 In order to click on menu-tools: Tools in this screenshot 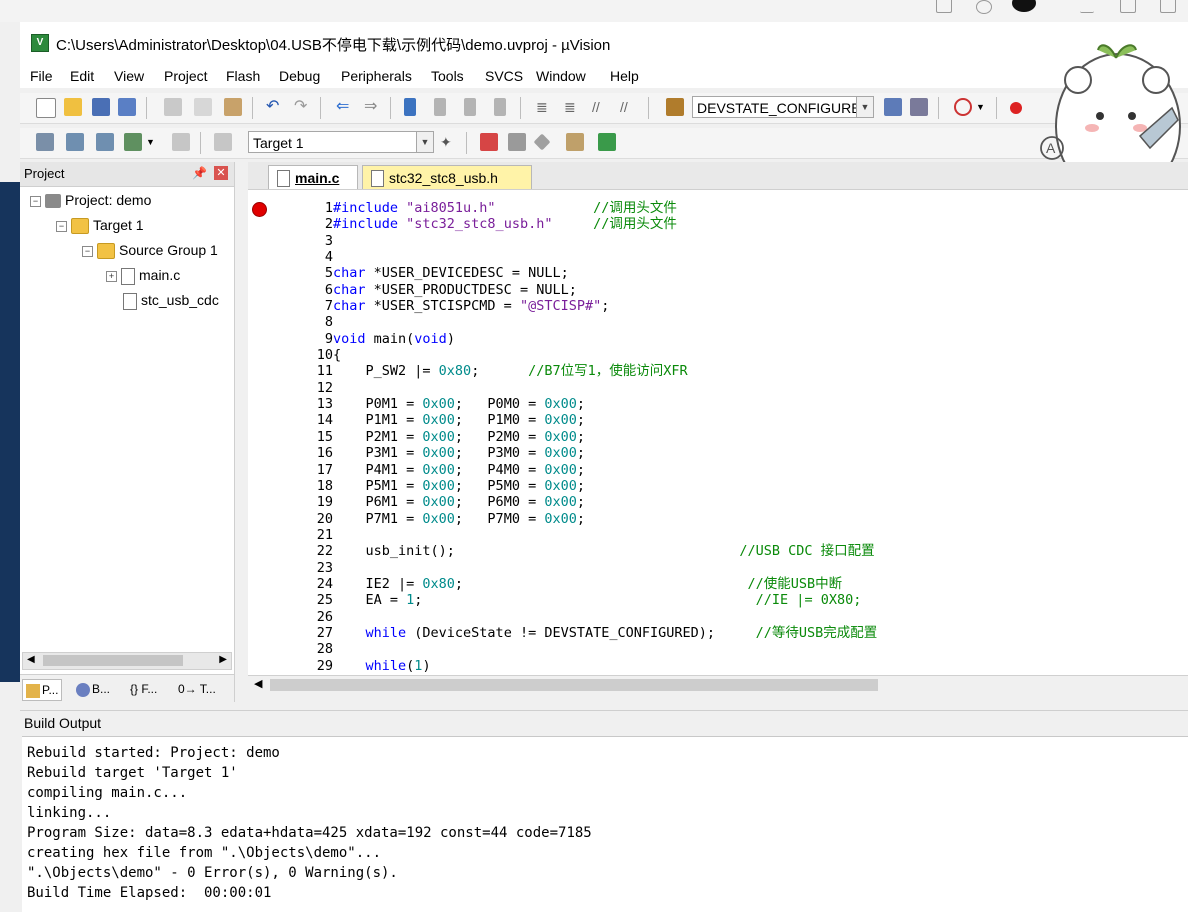, I will do `click(447, 76)`.